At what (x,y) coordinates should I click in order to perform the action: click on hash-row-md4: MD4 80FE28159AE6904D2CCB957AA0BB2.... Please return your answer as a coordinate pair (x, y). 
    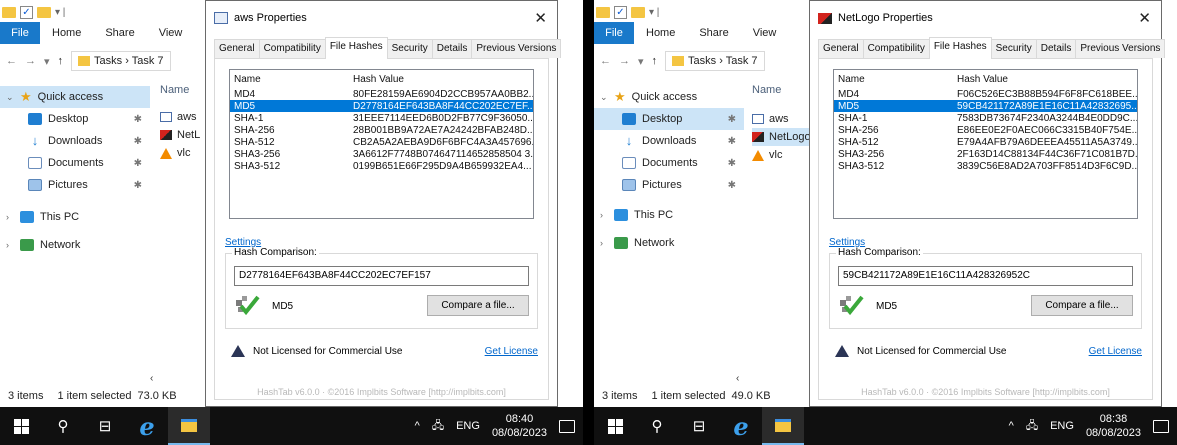
    Looking at the image, I should click on (381, 94).